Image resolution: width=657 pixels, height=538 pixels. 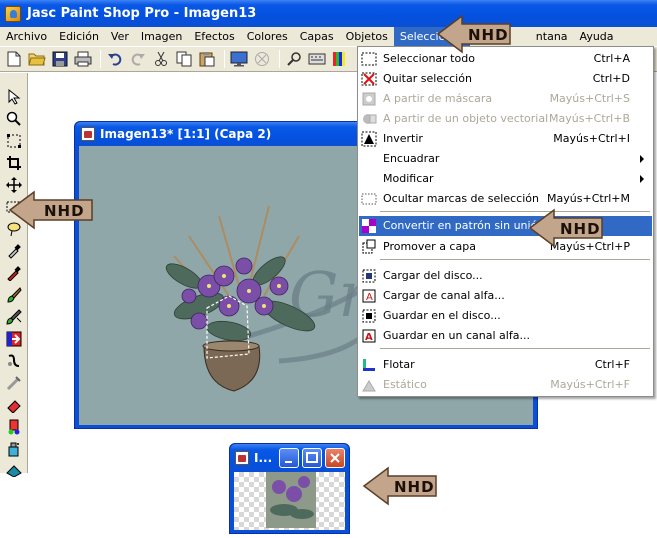 What do you see at coordinates (14, 59) in the screenshot?
I see `new-icon` at bounding box center [14, 59].